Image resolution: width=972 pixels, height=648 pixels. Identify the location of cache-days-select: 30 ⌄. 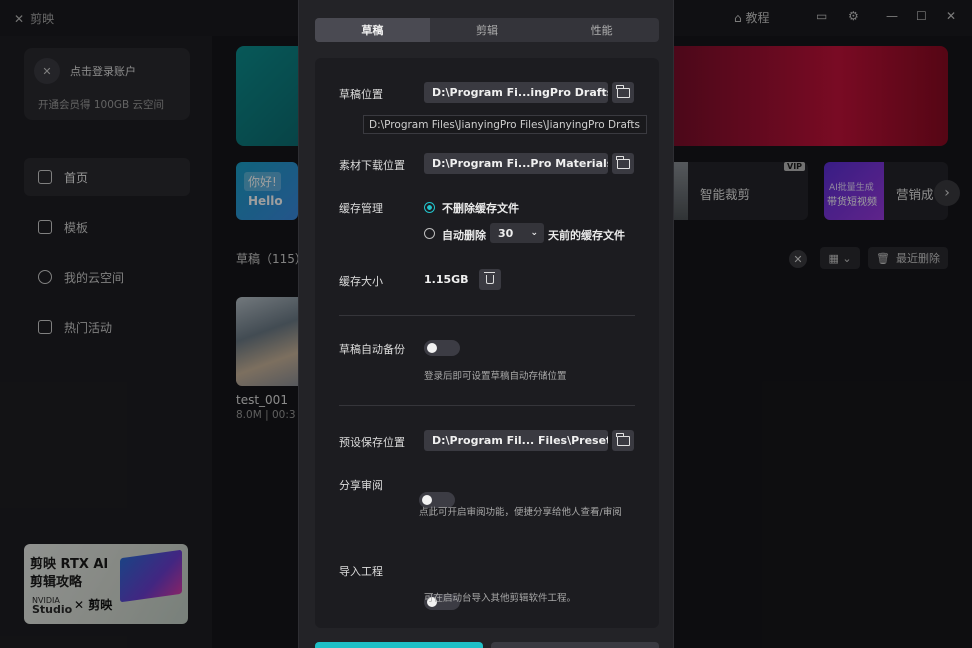
(517, 233).